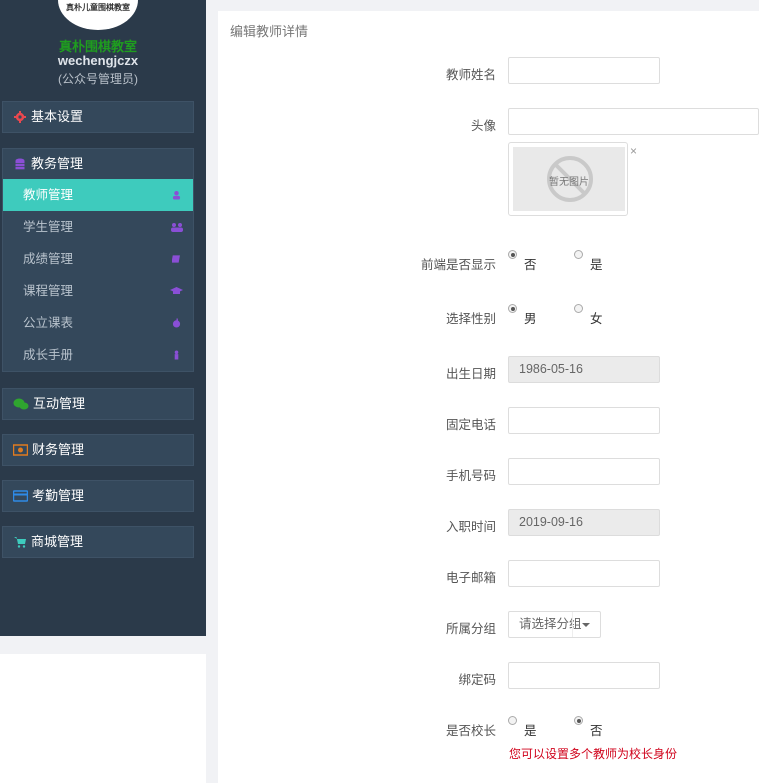  I want to click on sidebar-footer, so click(103, 709).